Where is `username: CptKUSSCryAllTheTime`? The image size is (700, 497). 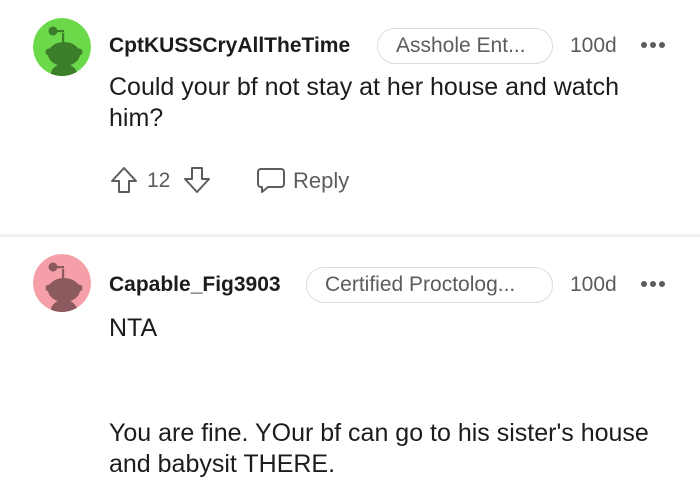
username: CptKUSSCryAllTheTime is located at coordinates (229, 46).